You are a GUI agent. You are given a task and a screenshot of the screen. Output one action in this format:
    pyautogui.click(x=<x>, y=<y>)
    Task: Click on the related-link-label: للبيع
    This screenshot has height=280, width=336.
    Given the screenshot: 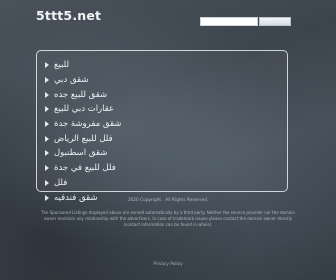 What is the action you would take?
    pyautogui.click(x=61, y=65)
    